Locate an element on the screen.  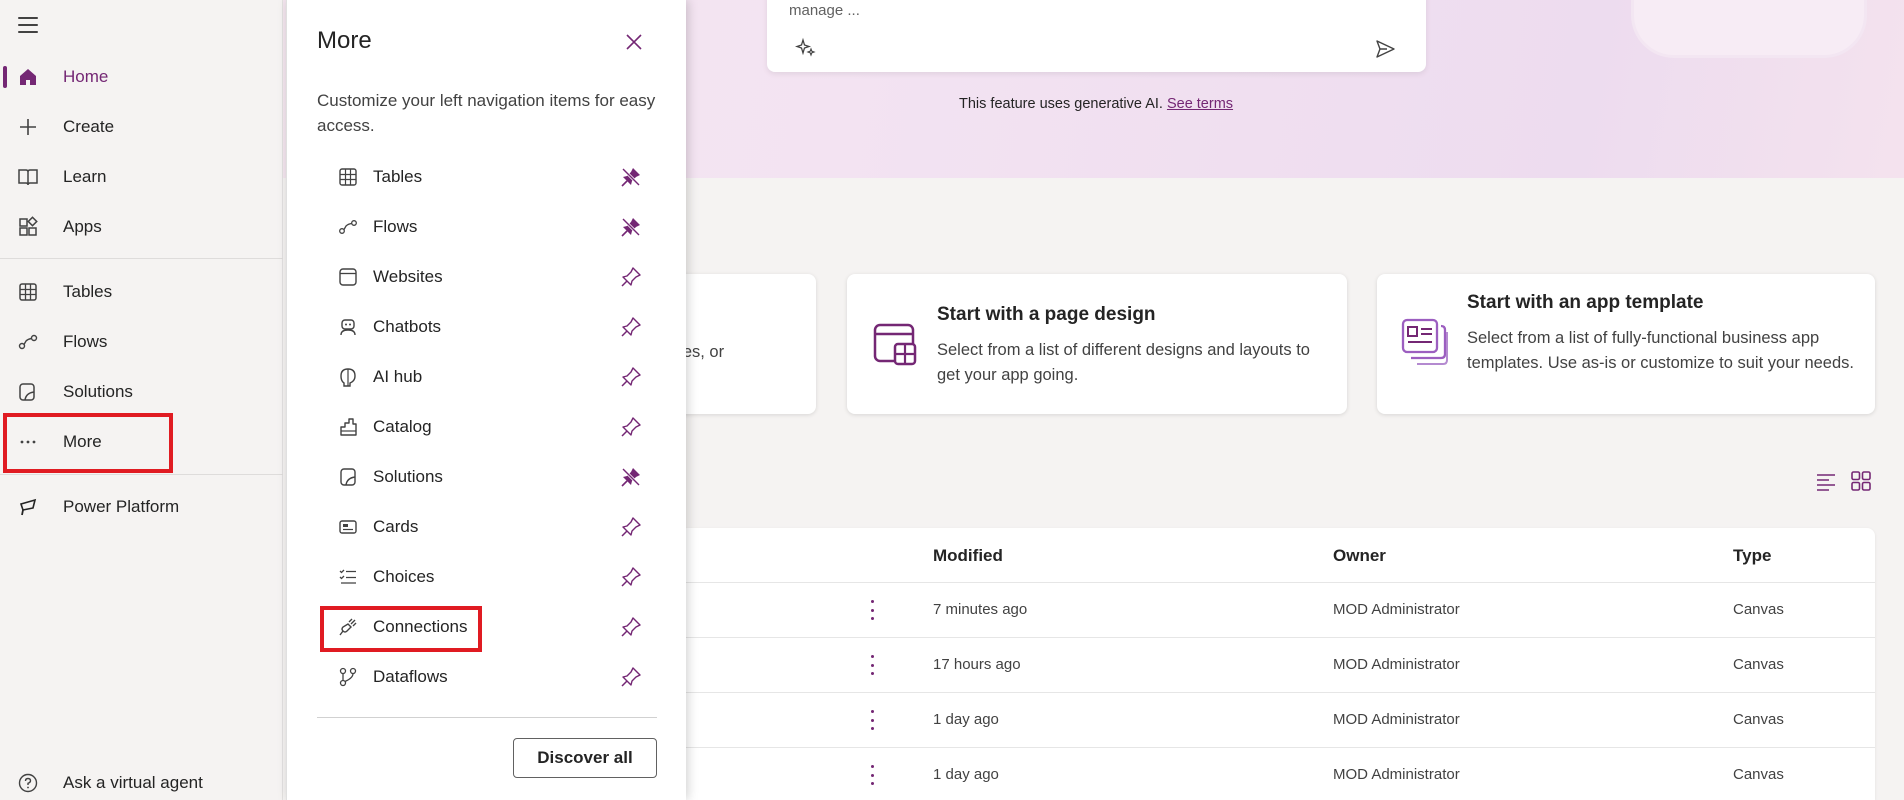
send-icon is located at coordinates (1385, 49).